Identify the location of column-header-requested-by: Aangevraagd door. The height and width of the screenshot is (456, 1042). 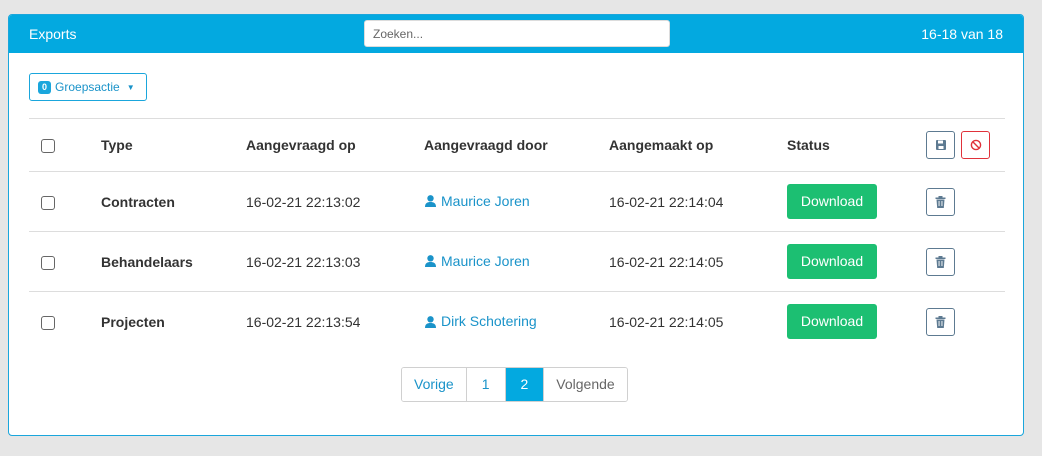
(516, 145).